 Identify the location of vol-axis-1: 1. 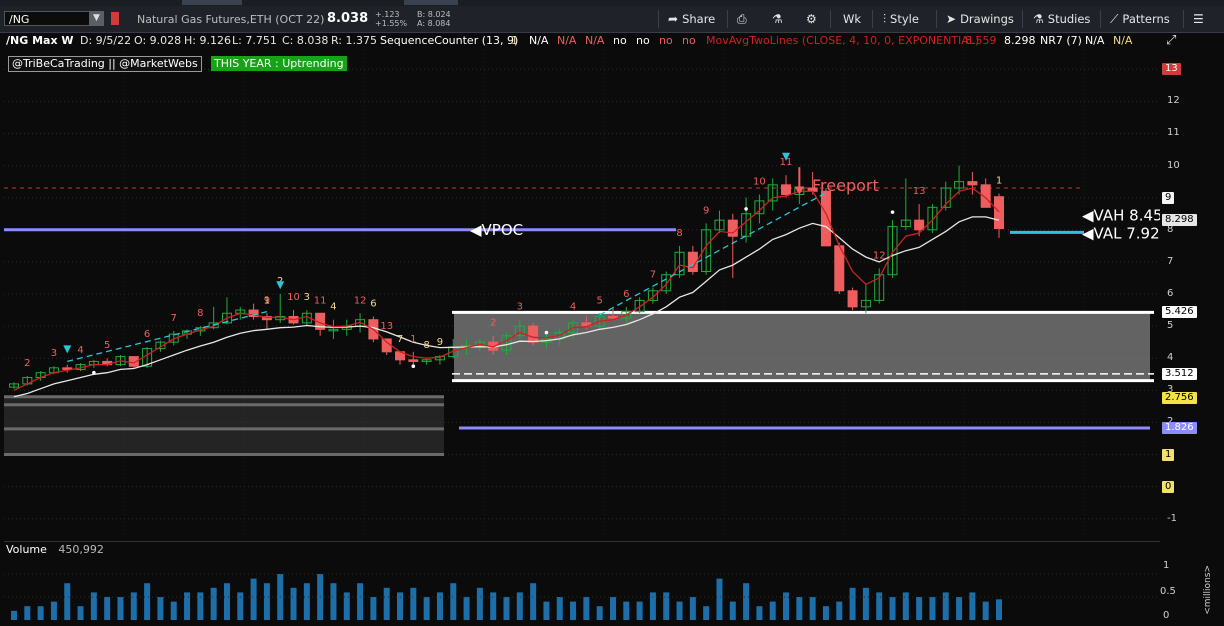
(1166, 565).